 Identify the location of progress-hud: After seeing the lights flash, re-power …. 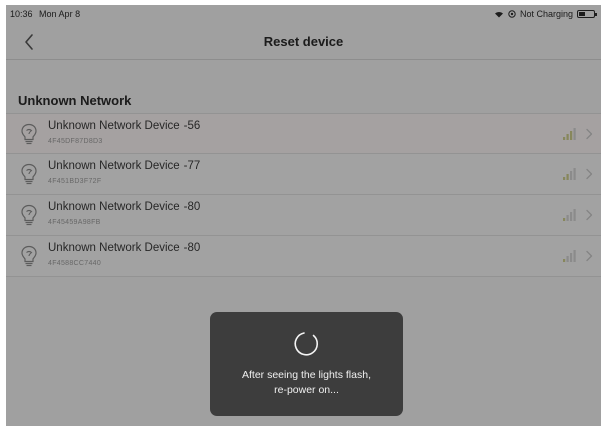
(306, 364).